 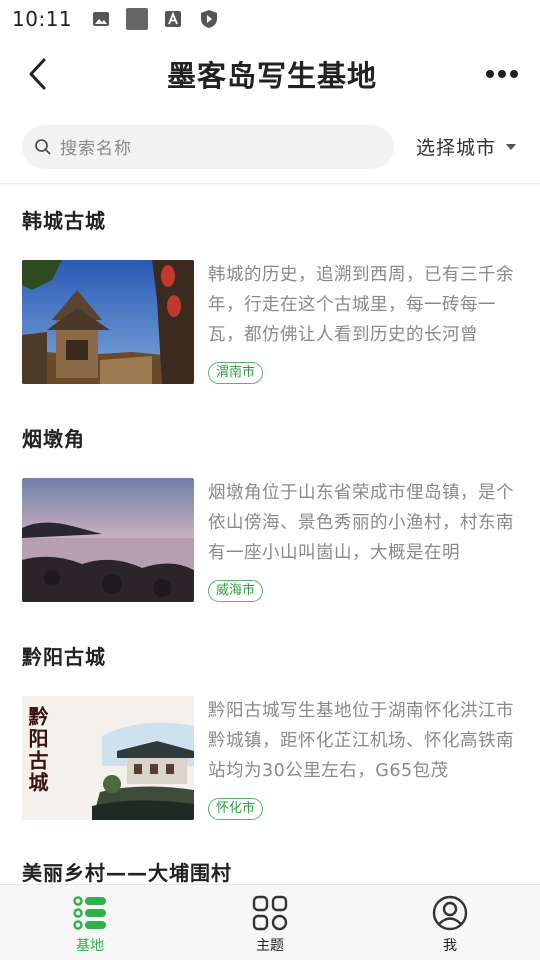 I want to click on tab-theme: 主题, so click(x=270, y=922).